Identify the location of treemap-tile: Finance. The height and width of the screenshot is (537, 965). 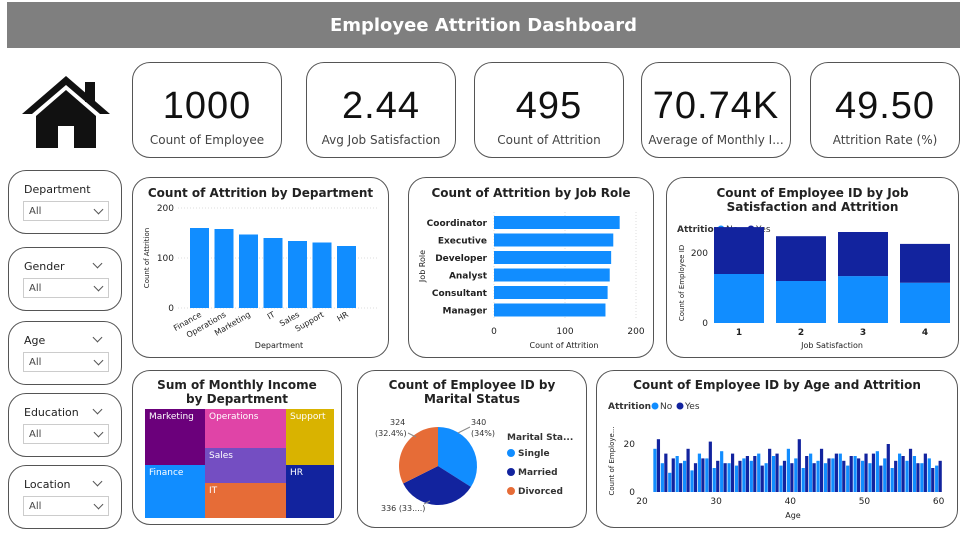
(175, 491).